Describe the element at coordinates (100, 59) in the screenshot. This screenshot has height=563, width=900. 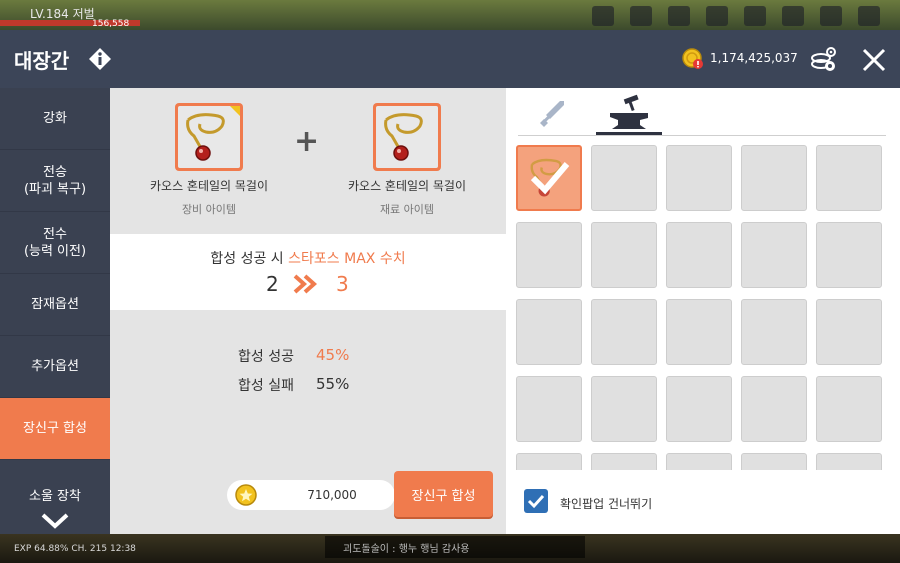
I see `info-icon` at that location.